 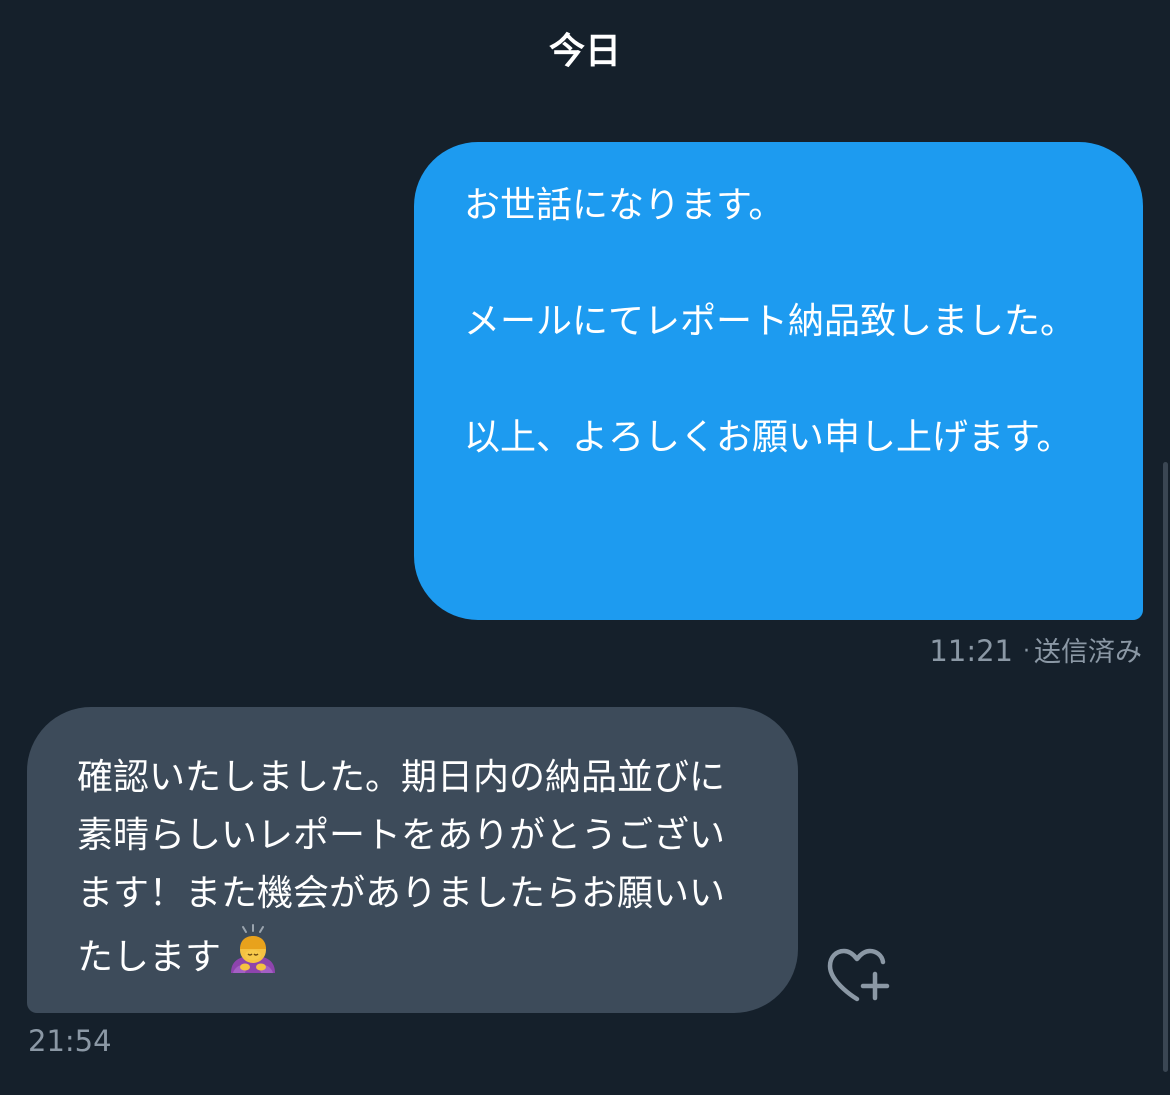 What do you see at coordinates (584, 51) in the screenshot?
I see `date-separator: 今日` at bounding box center [584, 51].